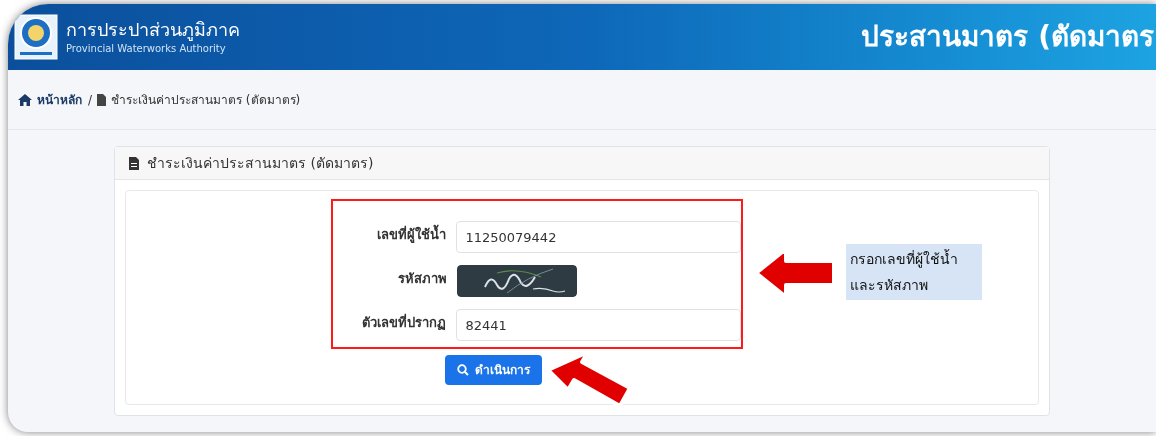 This screenshot has height=436, width=1156. What do you see at coordinates (1007, 37) in the screenshot?
I see `page-title: ประสานมาตร (ตัดมาตร` at bounding box center [1007, 37].